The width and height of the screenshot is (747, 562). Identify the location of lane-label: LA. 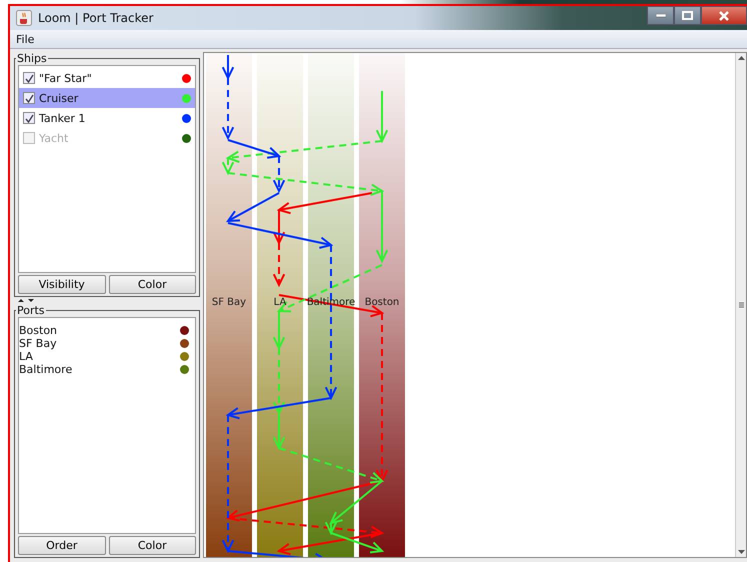
(280, 302).